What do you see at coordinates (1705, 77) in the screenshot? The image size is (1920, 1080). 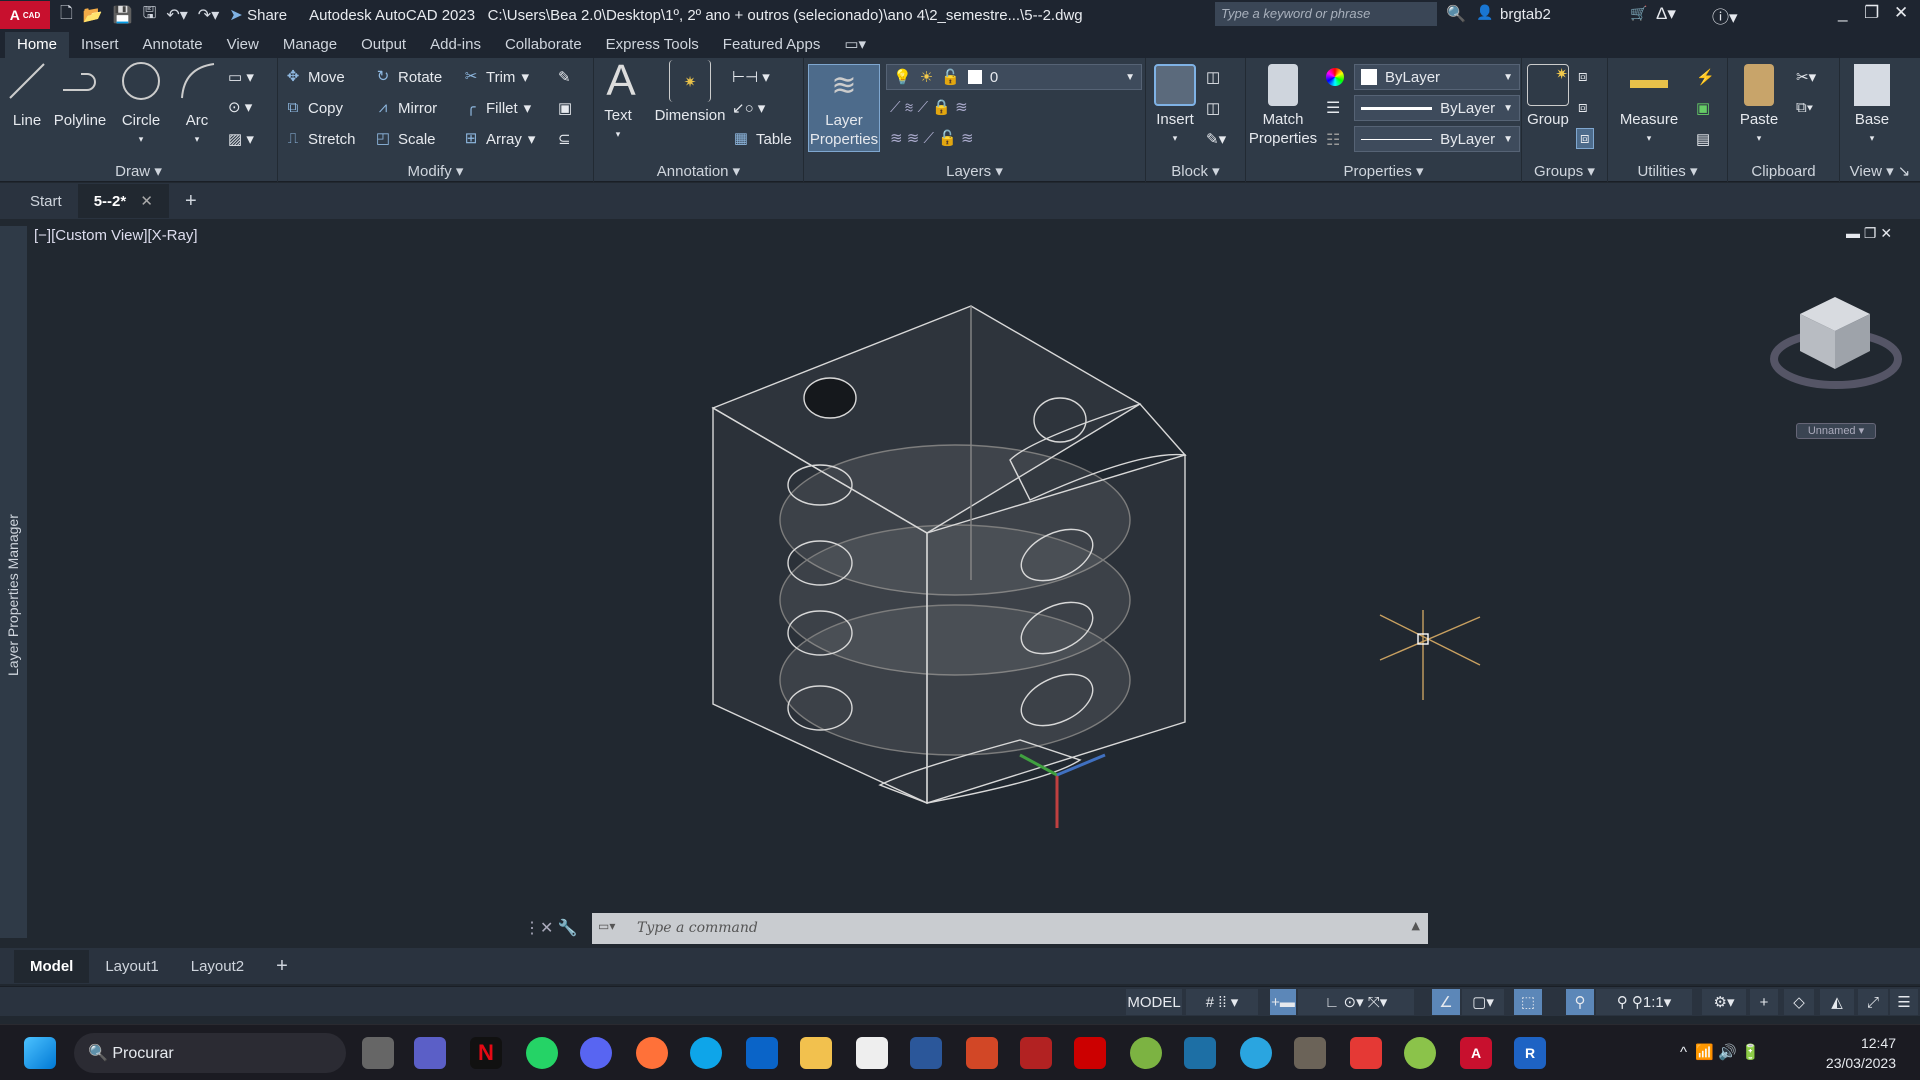 I see `quick-select-icon: ⚡` at bounding box center [1705, 77].